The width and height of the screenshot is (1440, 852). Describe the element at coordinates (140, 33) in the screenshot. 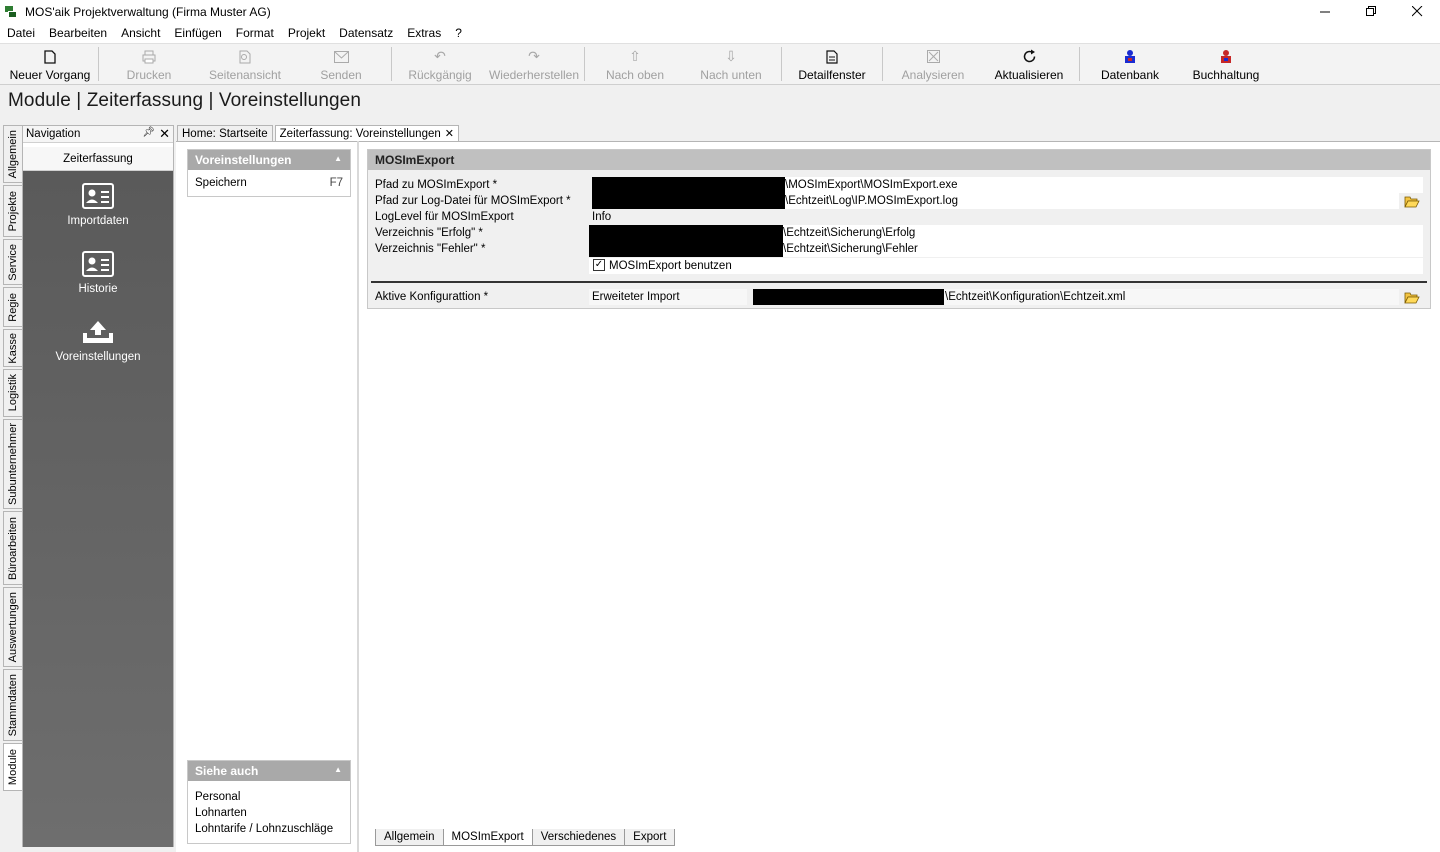

I see `menu-ansicht: Ansicht` at that location.